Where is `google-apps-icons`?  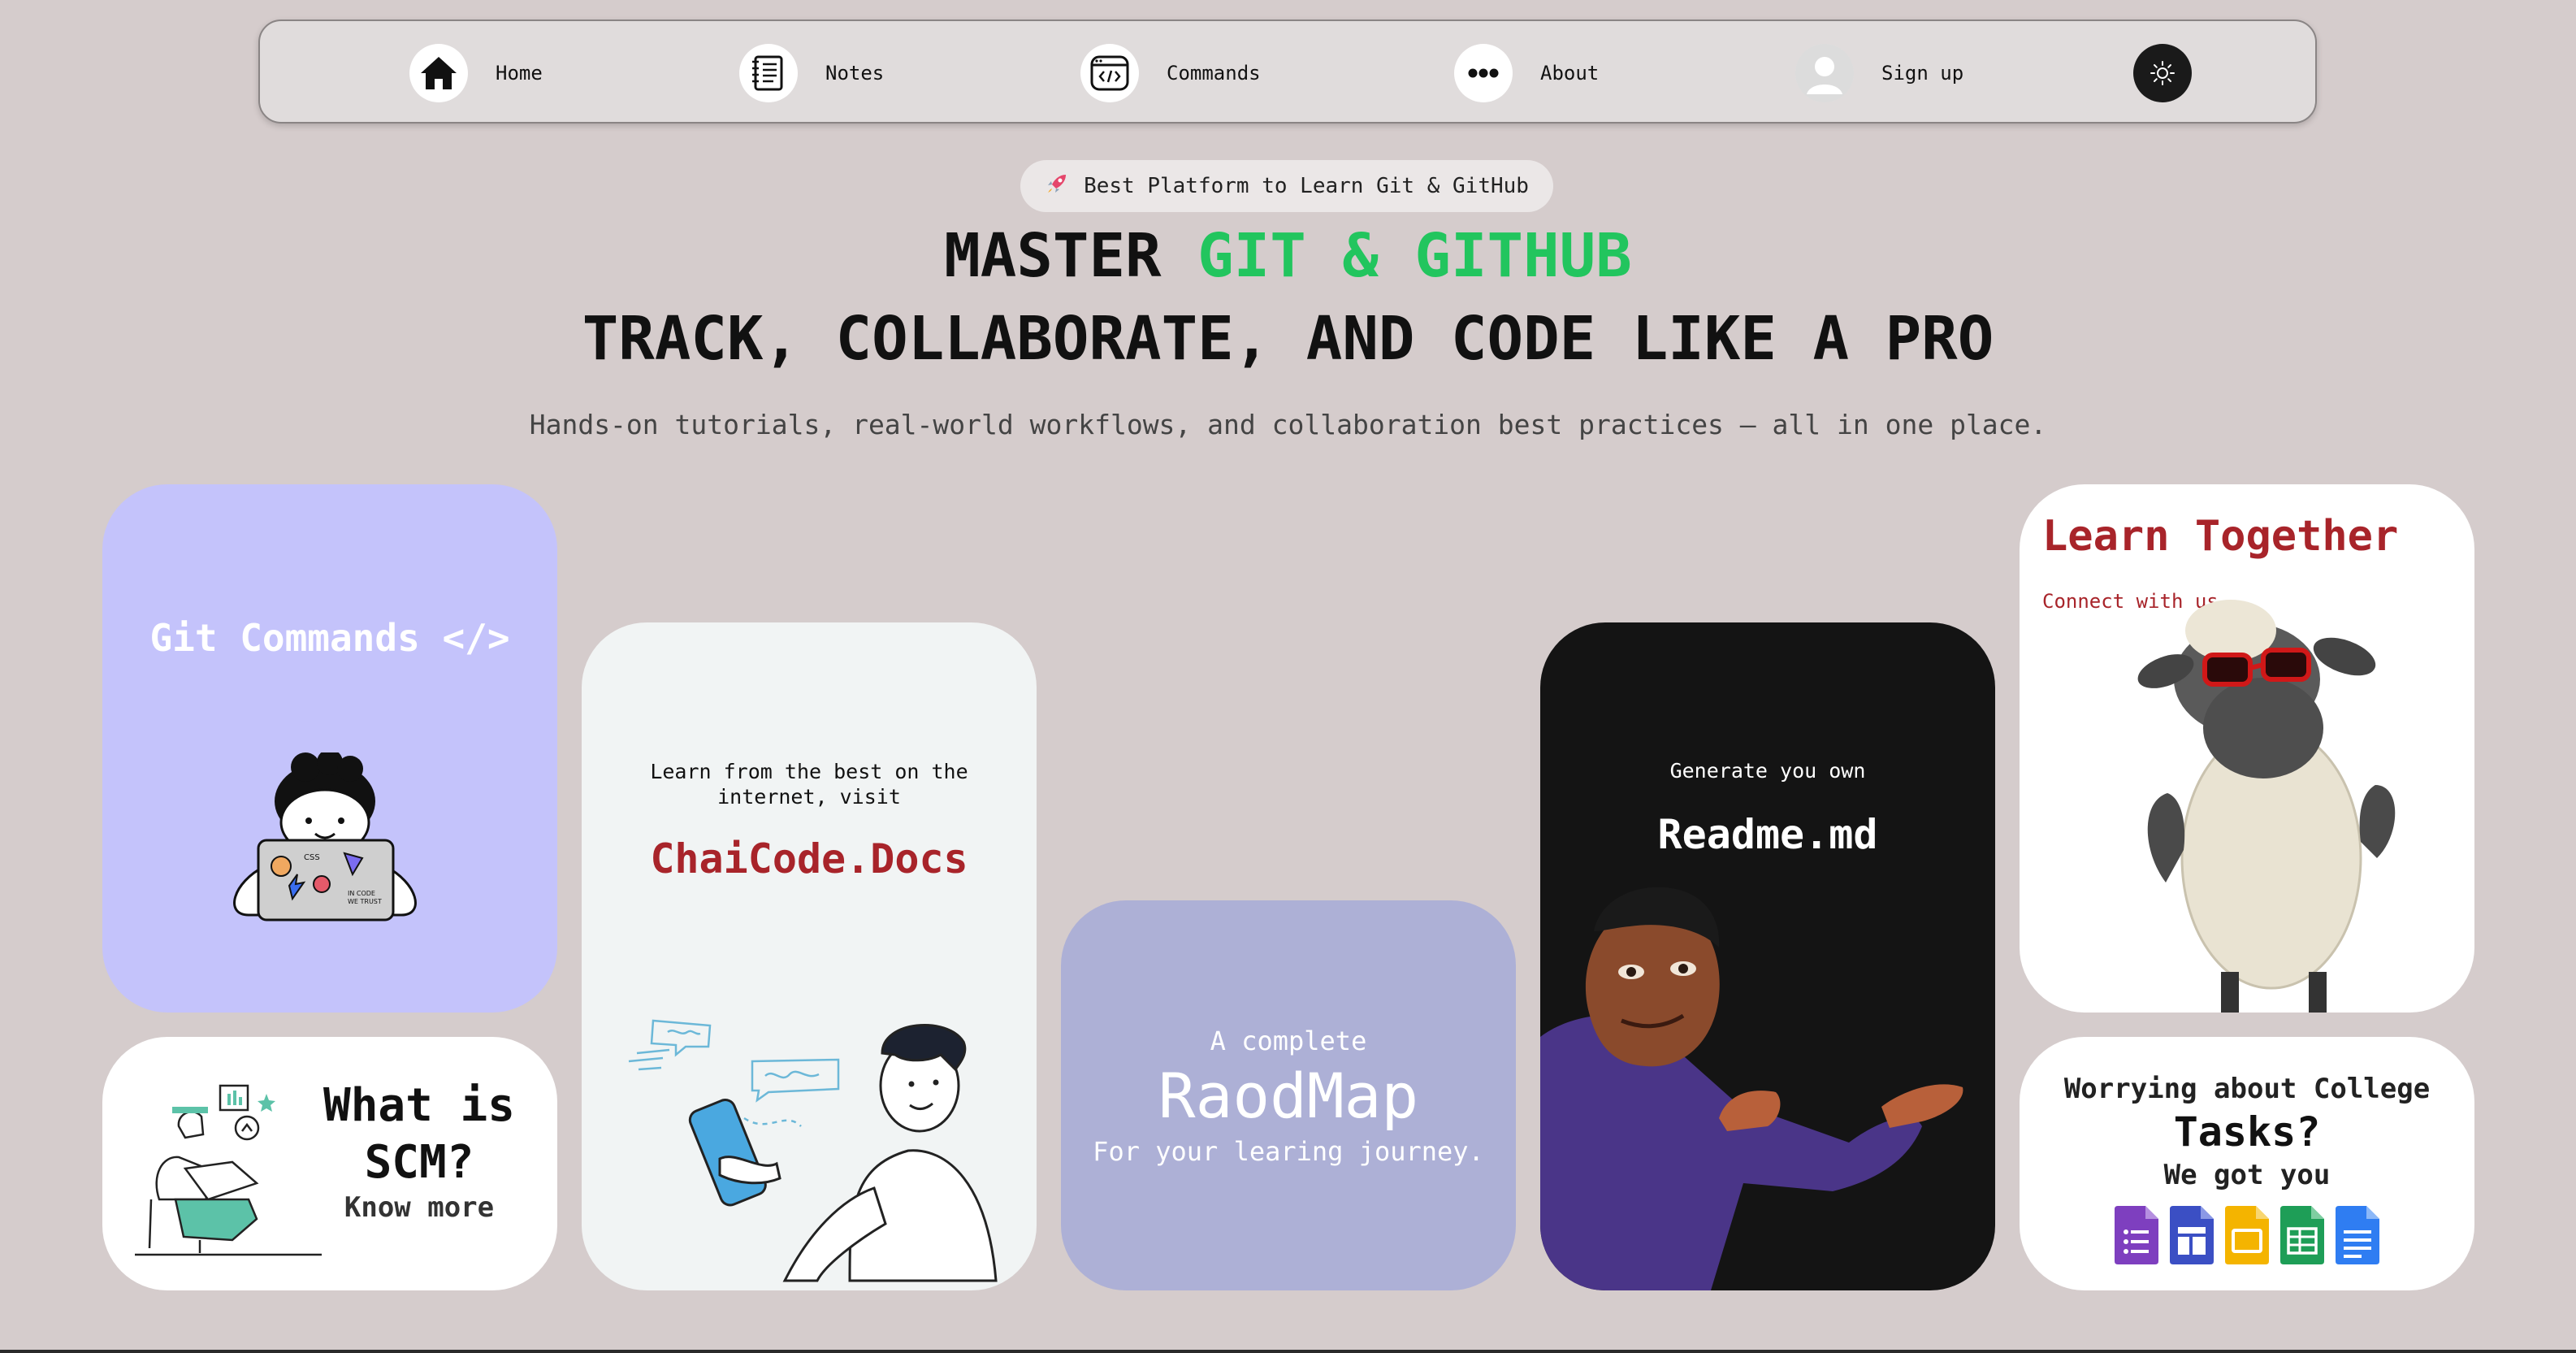 google-apps-icons is located at coordinates (2247, 1235).